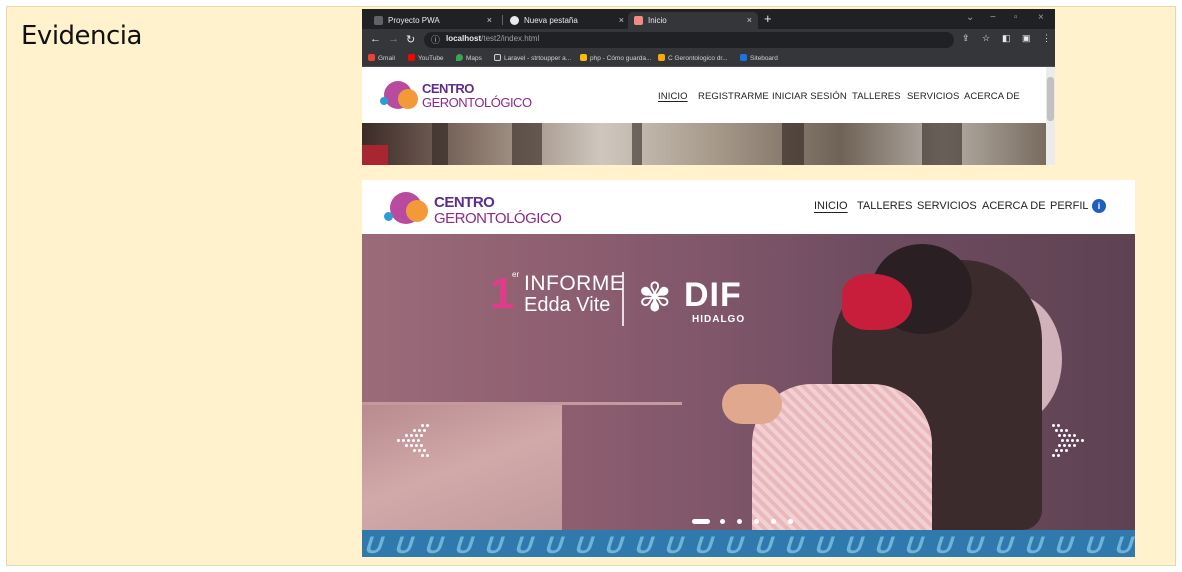 The width and height of the screenshot is (1182, 572). Describe the element at coordinates (1041, 17) in the screenshot. I see `close-window-button: ×` at that location.